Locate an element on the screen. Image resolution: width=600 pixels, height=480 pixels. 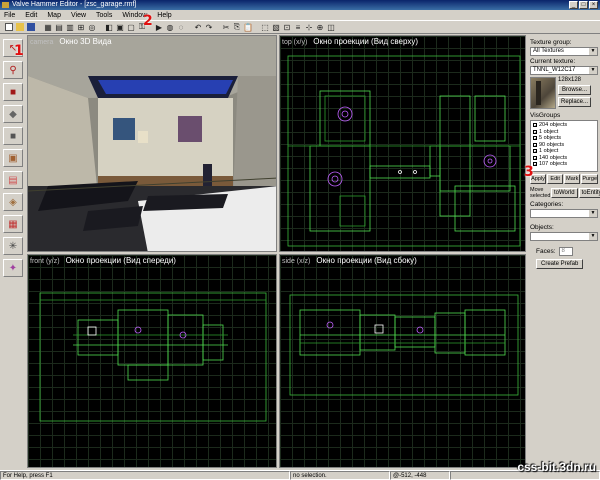
viewport-tag: camera is located at coordinates (42, 42).